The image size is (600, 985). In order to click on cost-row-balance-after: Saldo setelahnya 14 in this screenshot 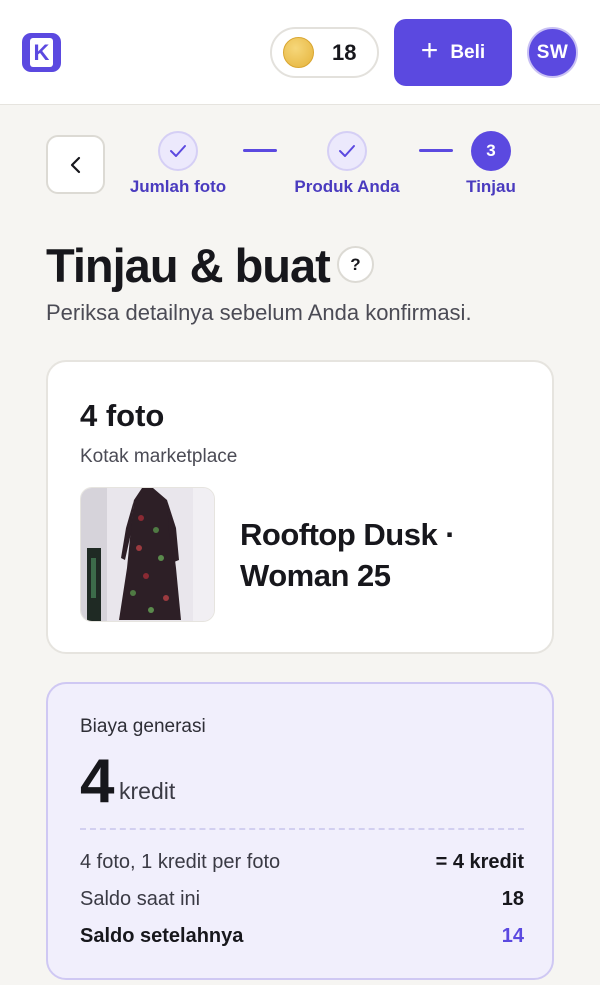, I will do `click(302, 936)`.